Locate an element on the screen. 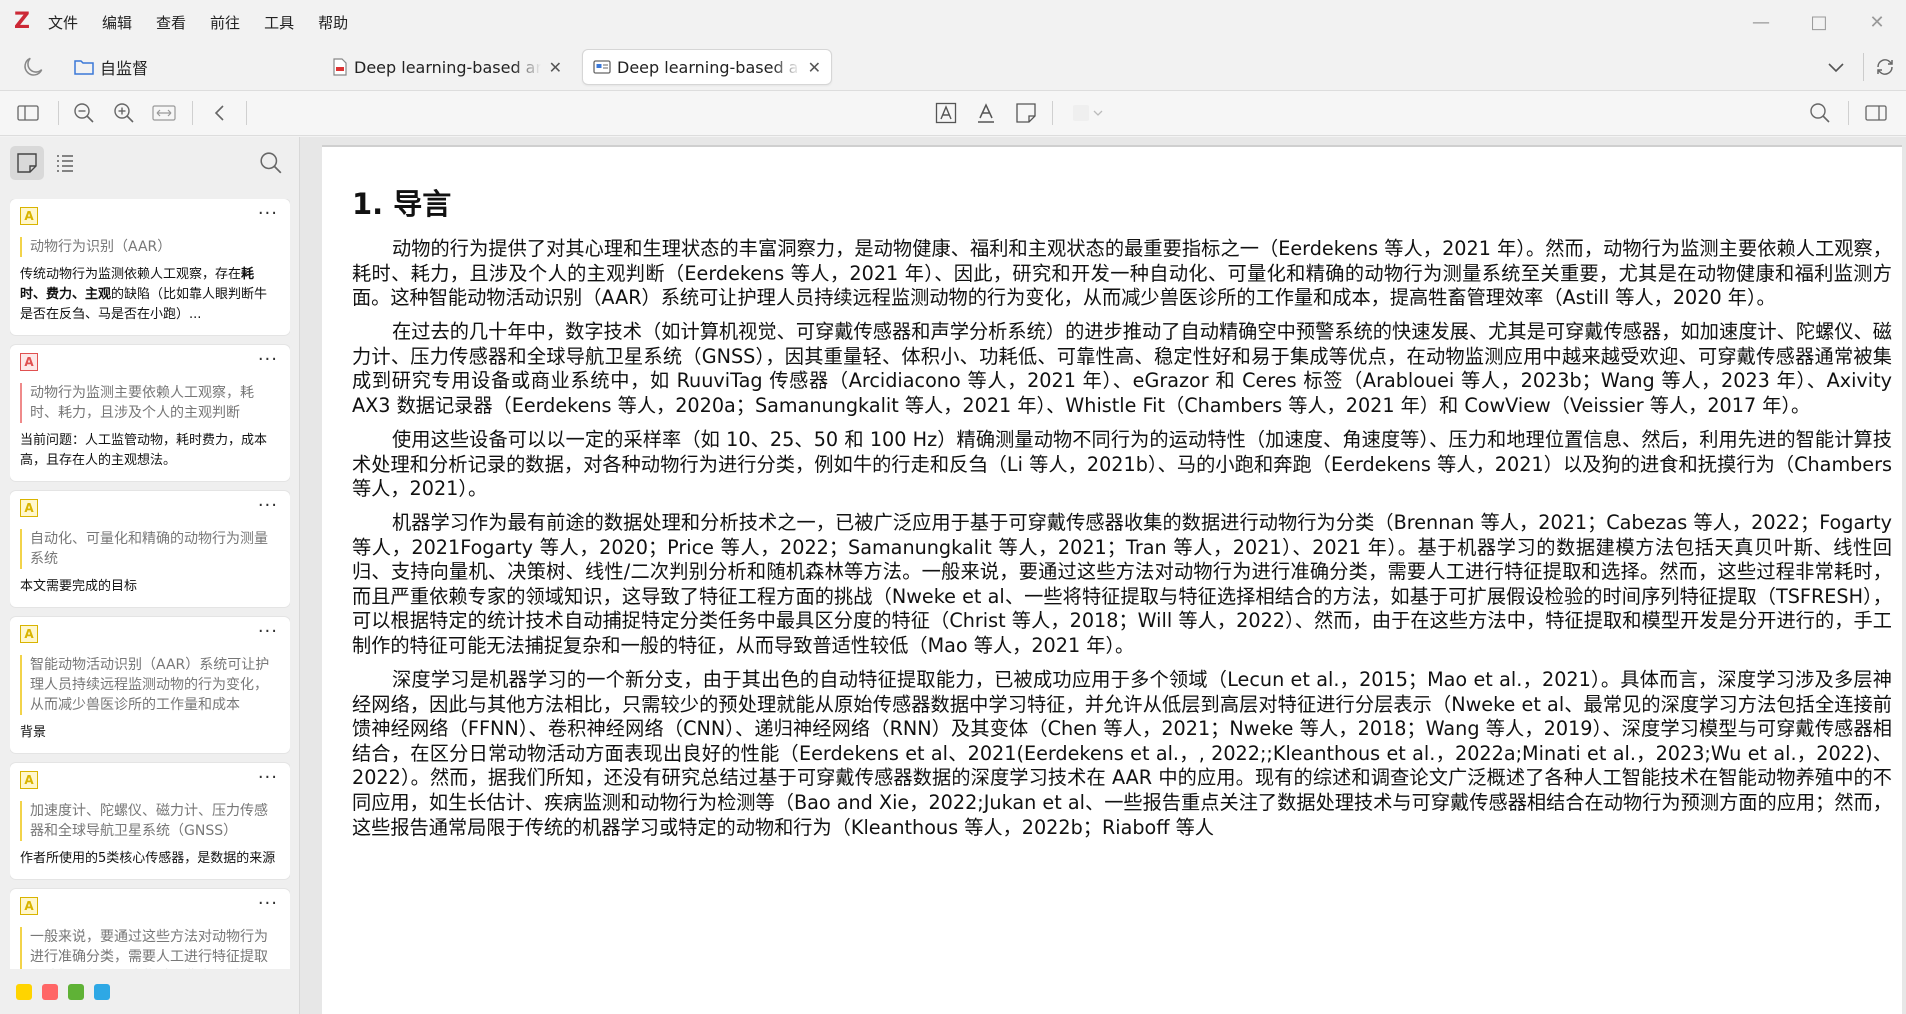 Image resolution: width=1906 pixels, height=1014 pixels. color-blue-swatch is located at coordinates (102, 992).